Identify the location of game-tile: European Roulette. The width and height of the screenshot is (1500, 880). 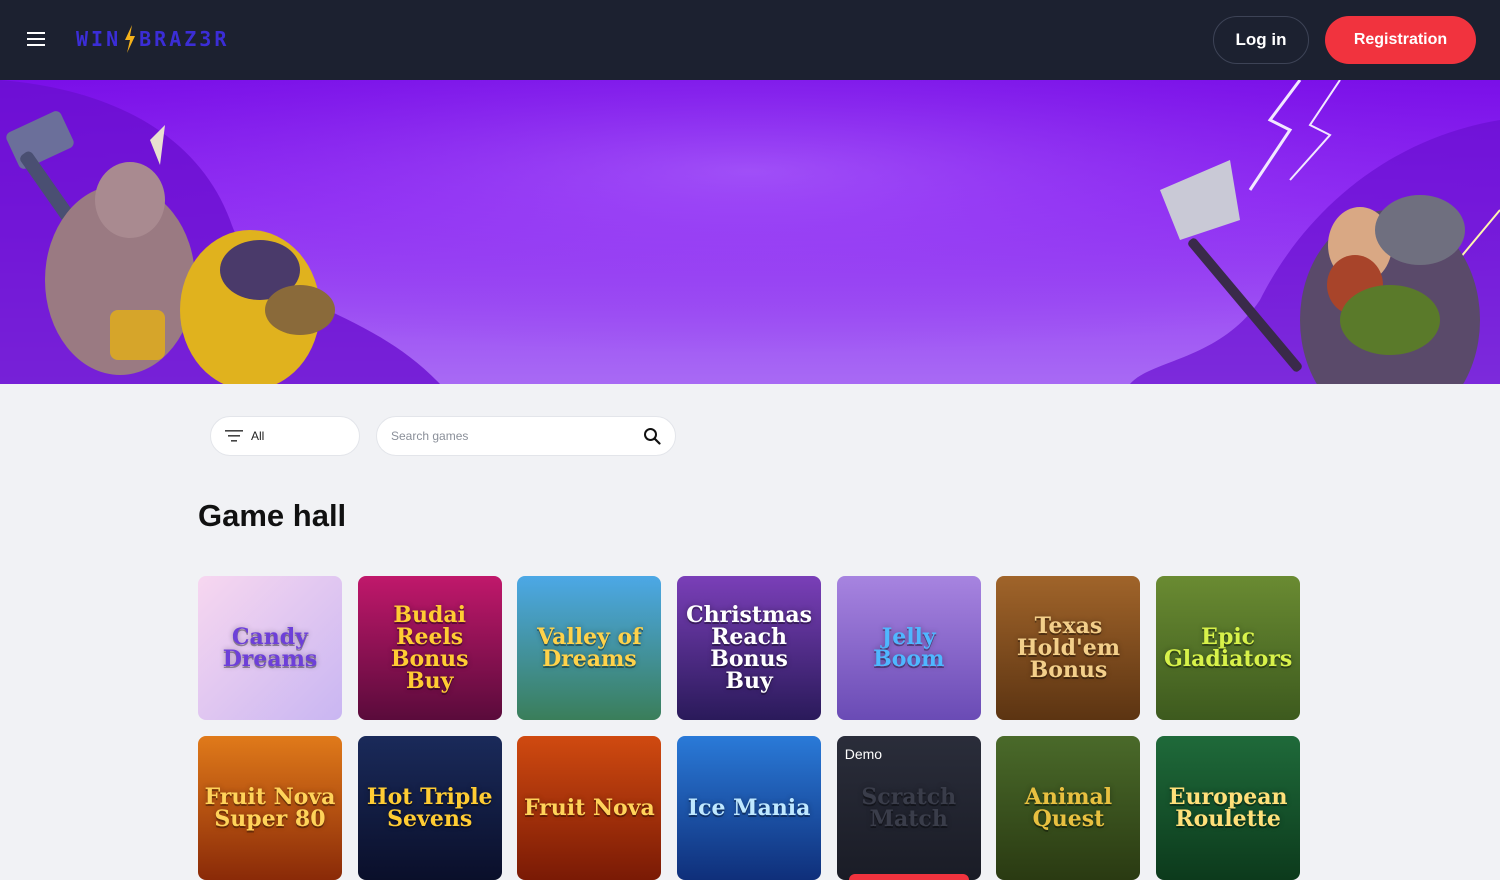
(1228, 808).